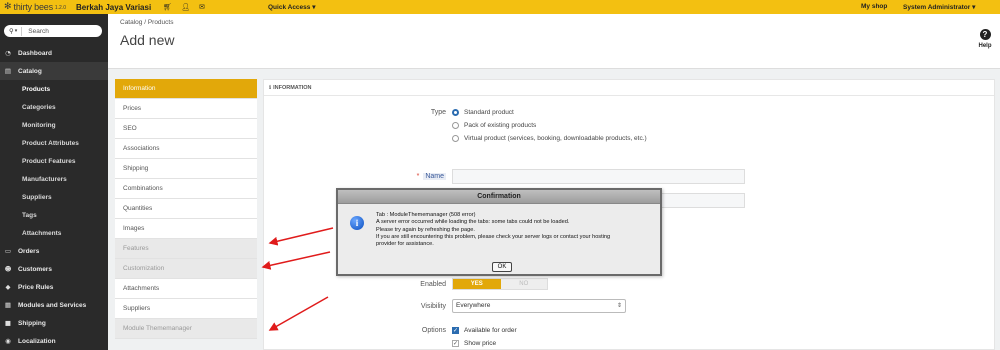 The image size is (1000, 350). Describe the element at coordinates (54, 323) in the screenshot. I see `sidebar-item-shipping: ■ Shipping` at that location.